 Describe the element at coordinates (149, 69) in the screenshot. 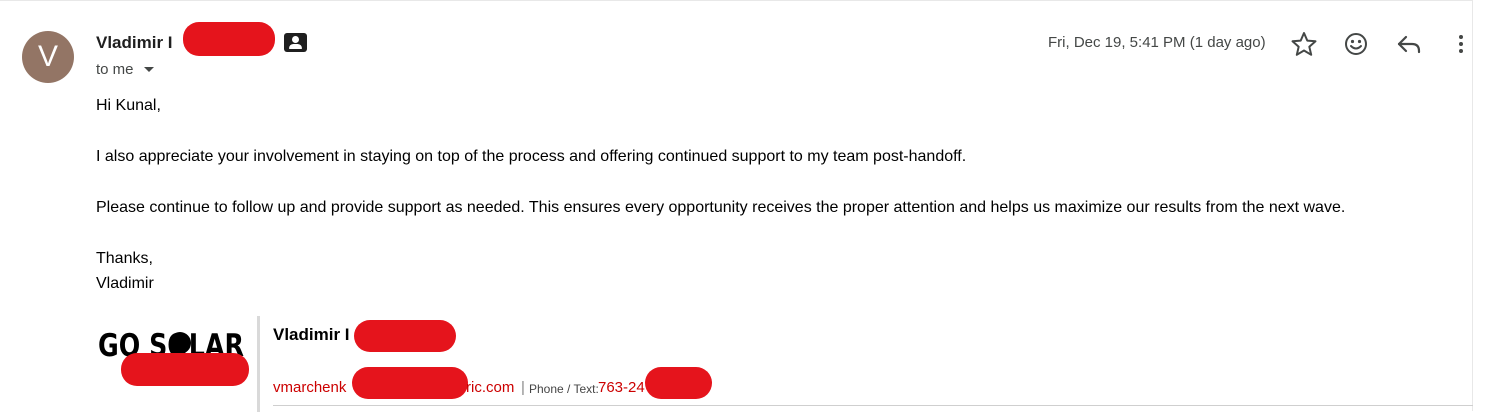

I see `chevron-down-icon` at that location.